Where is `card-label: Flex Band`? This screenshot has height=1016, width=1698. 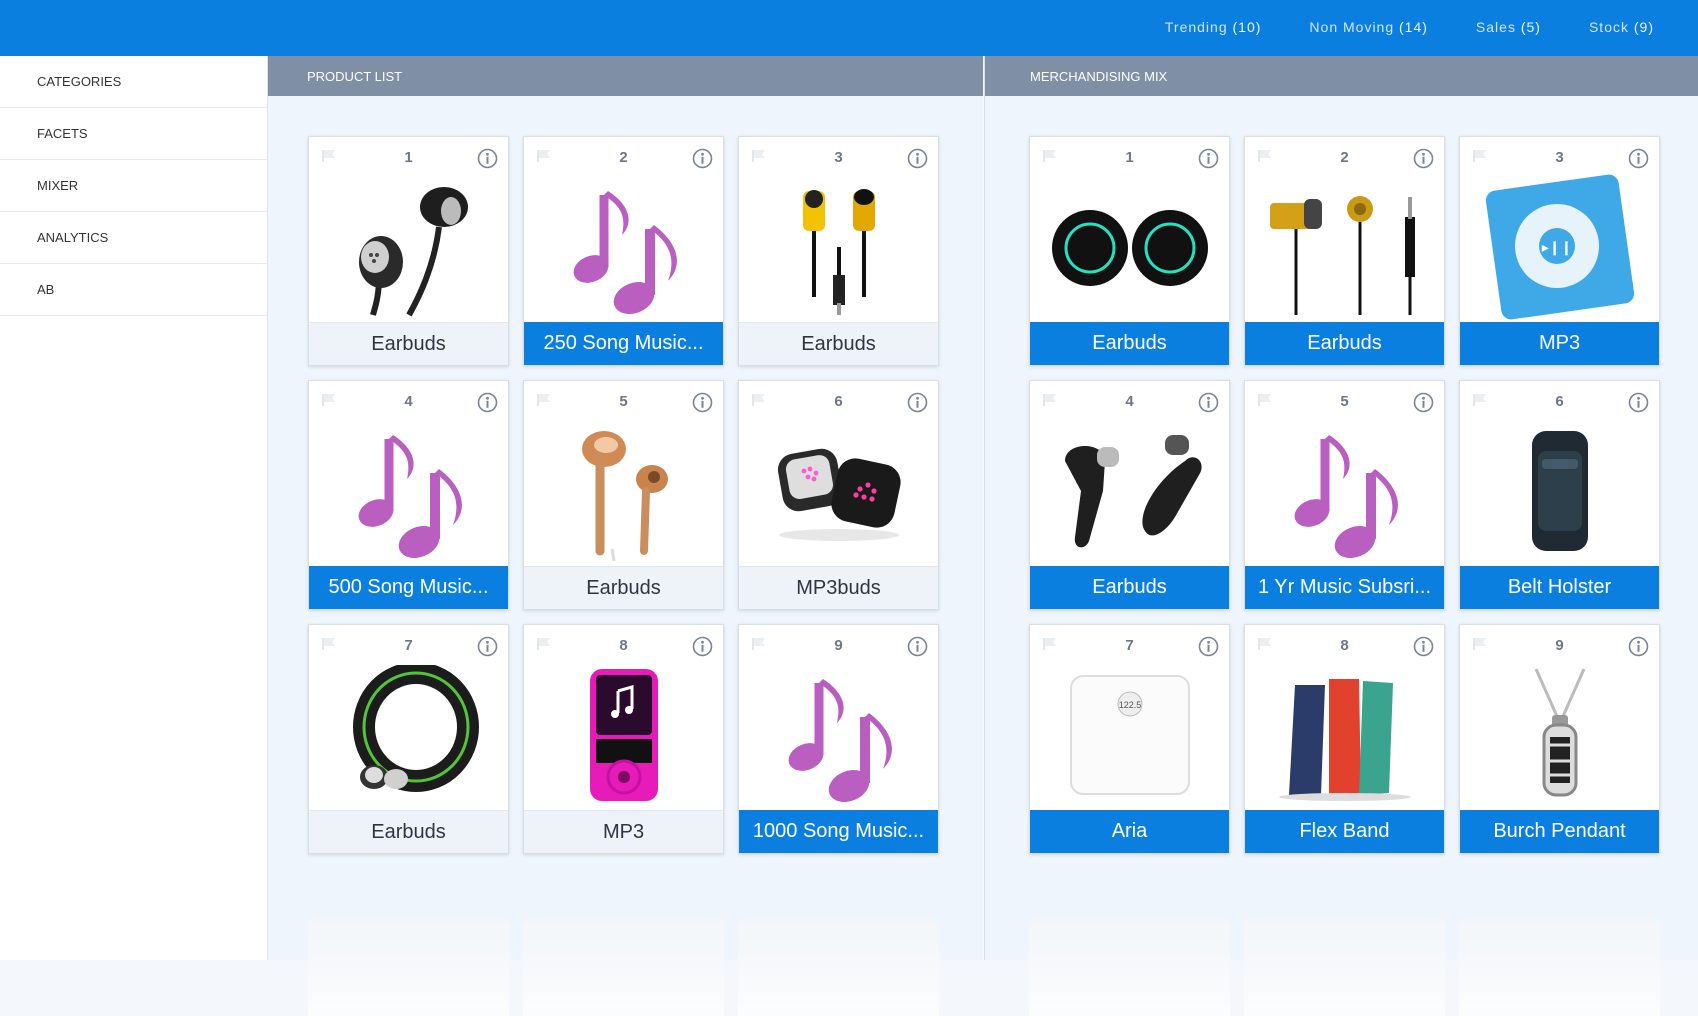
card-label: Flex Band is located at coordinates (1344, 831).